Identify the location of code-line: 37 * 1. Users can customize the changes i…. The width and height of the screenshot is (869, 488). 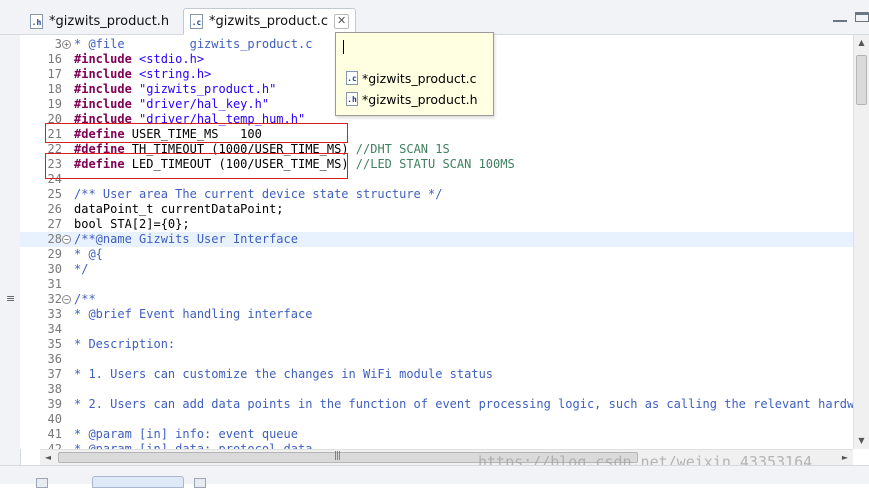
(436, 374).